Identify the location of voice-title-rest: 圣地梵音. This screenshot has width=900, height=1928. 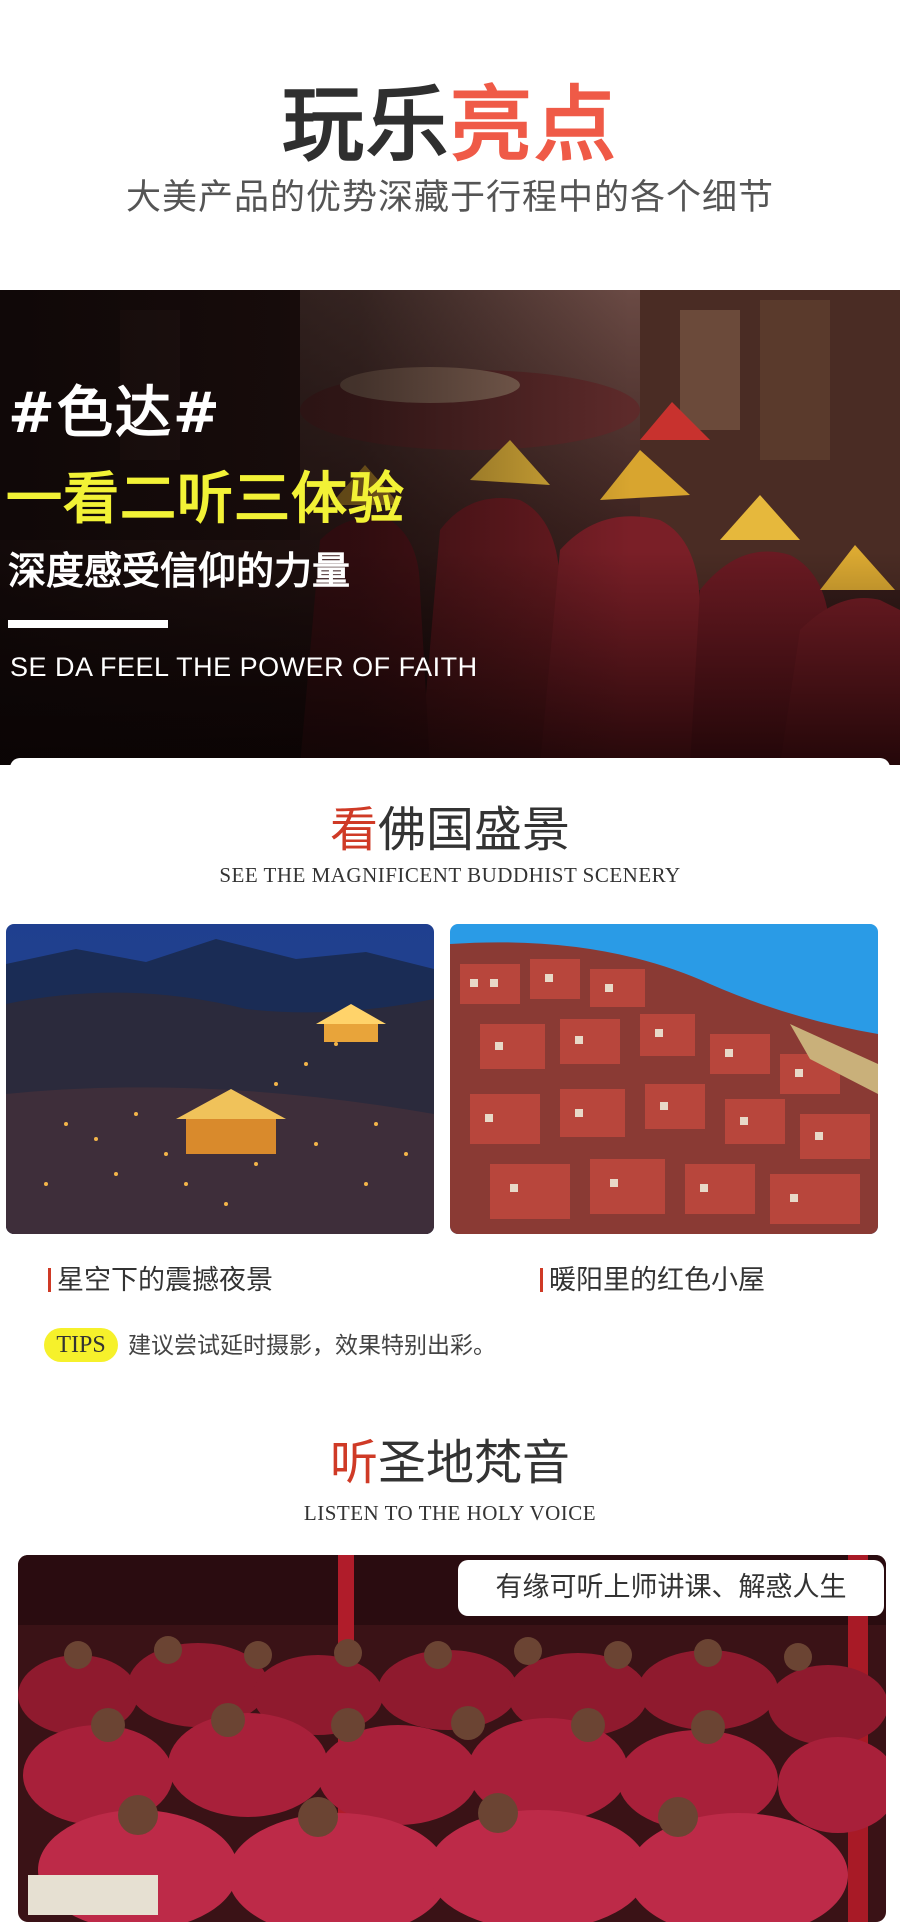
(474, 1463).